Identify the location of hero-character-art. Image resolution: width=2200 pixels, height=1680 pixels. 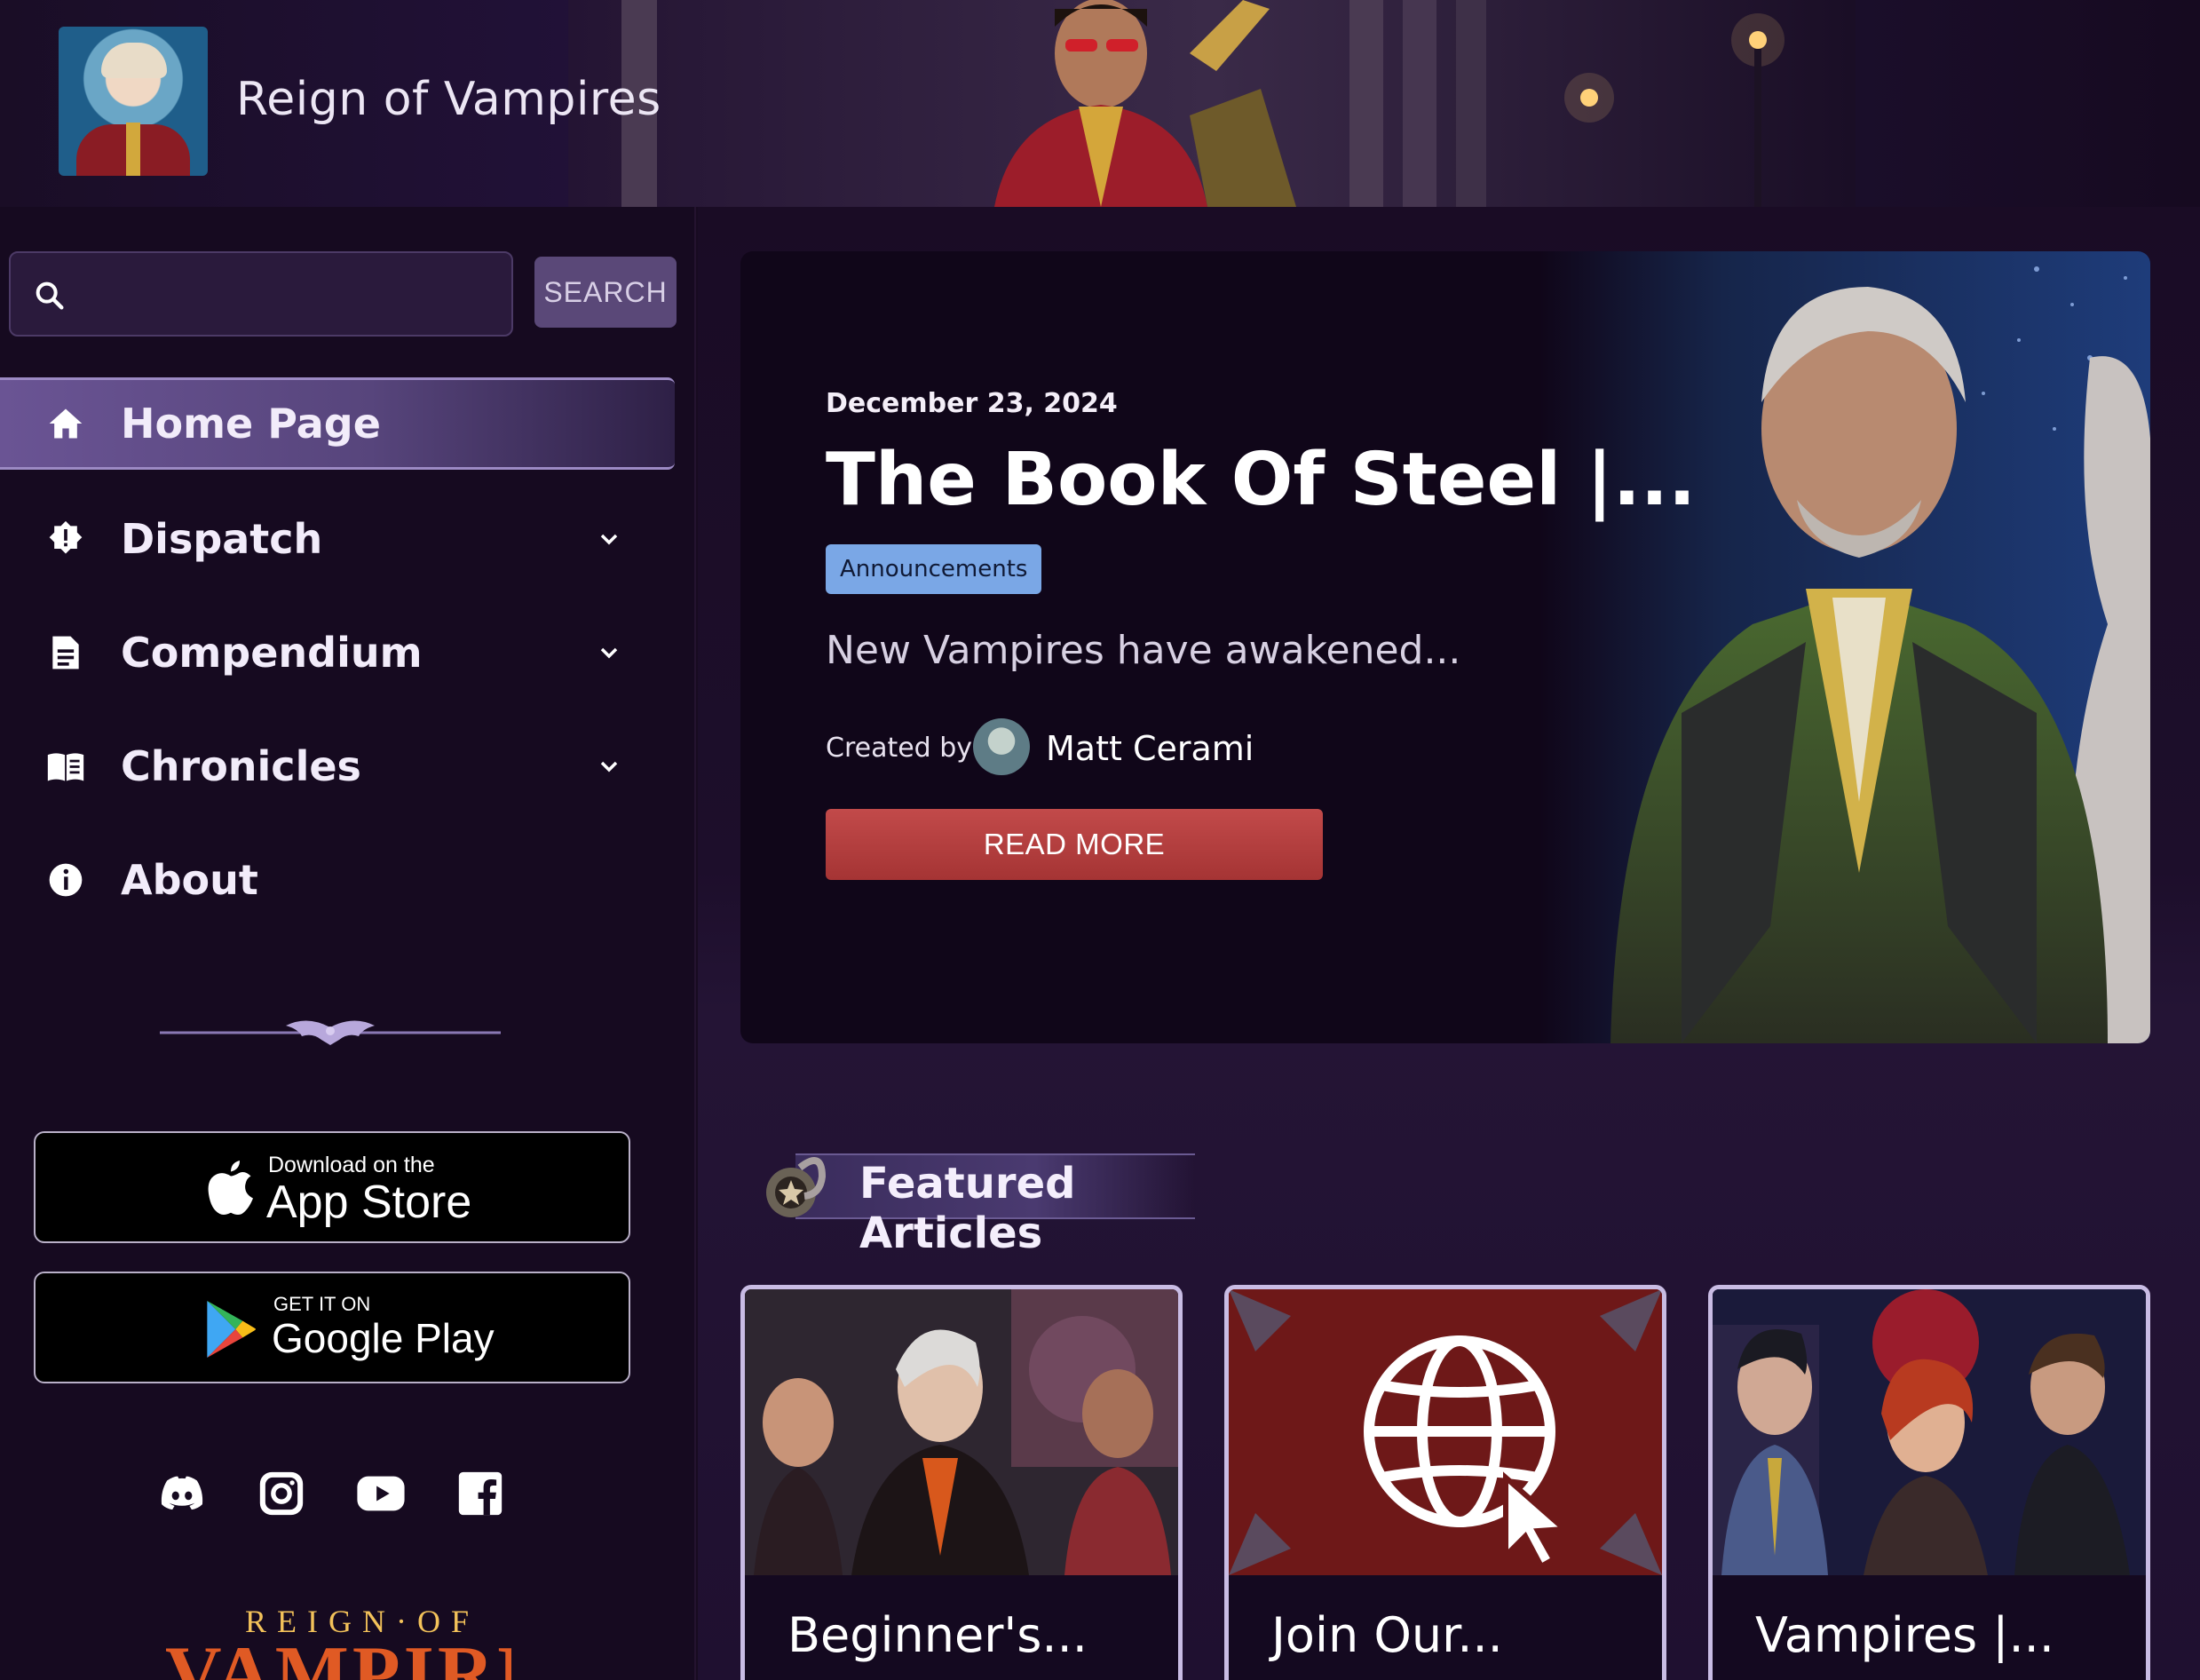
(1845, 647).